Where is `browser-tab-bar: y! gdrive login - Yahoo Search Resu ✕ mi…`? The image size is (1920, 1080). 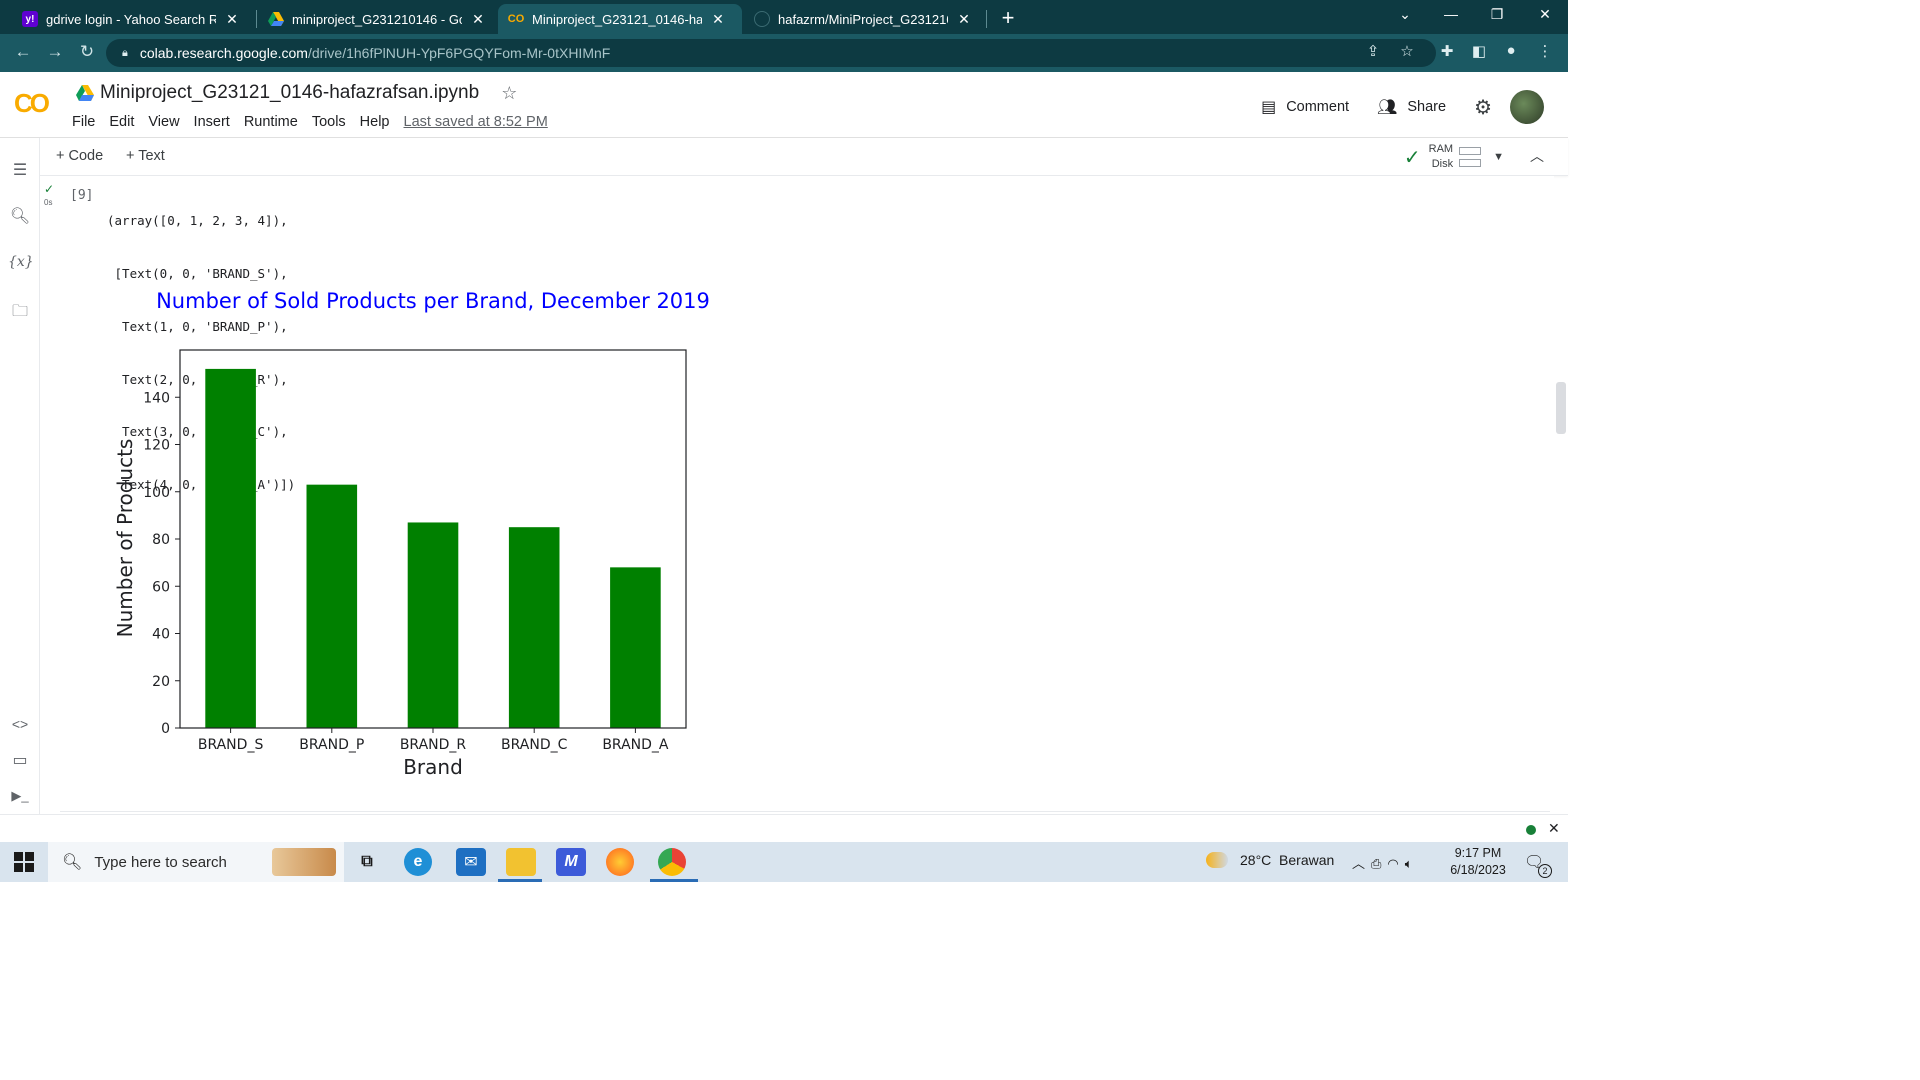
browser-tab-bar: y! gdrive login - Yahoo Search Resu ✕ mi… is located at coordinates (784, 17).